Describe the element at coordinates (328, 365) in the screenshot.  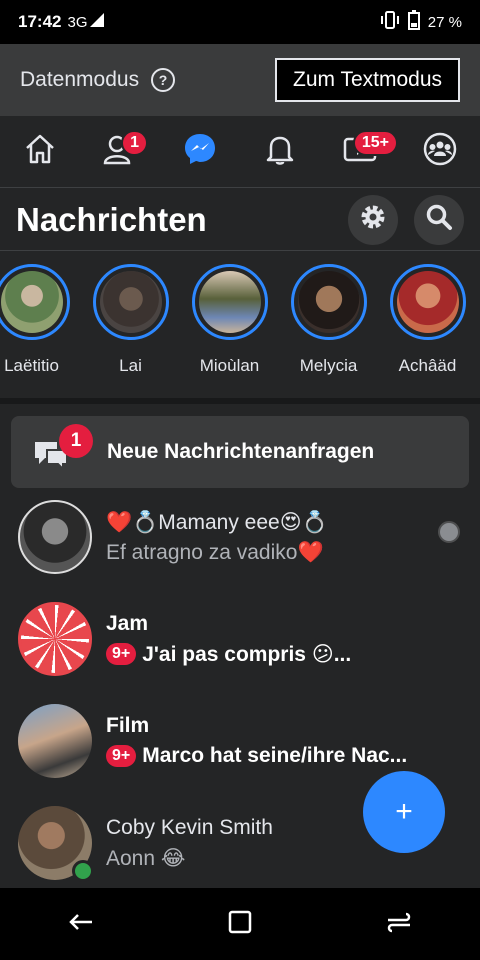
I see `story-name: Melycia` at that location.